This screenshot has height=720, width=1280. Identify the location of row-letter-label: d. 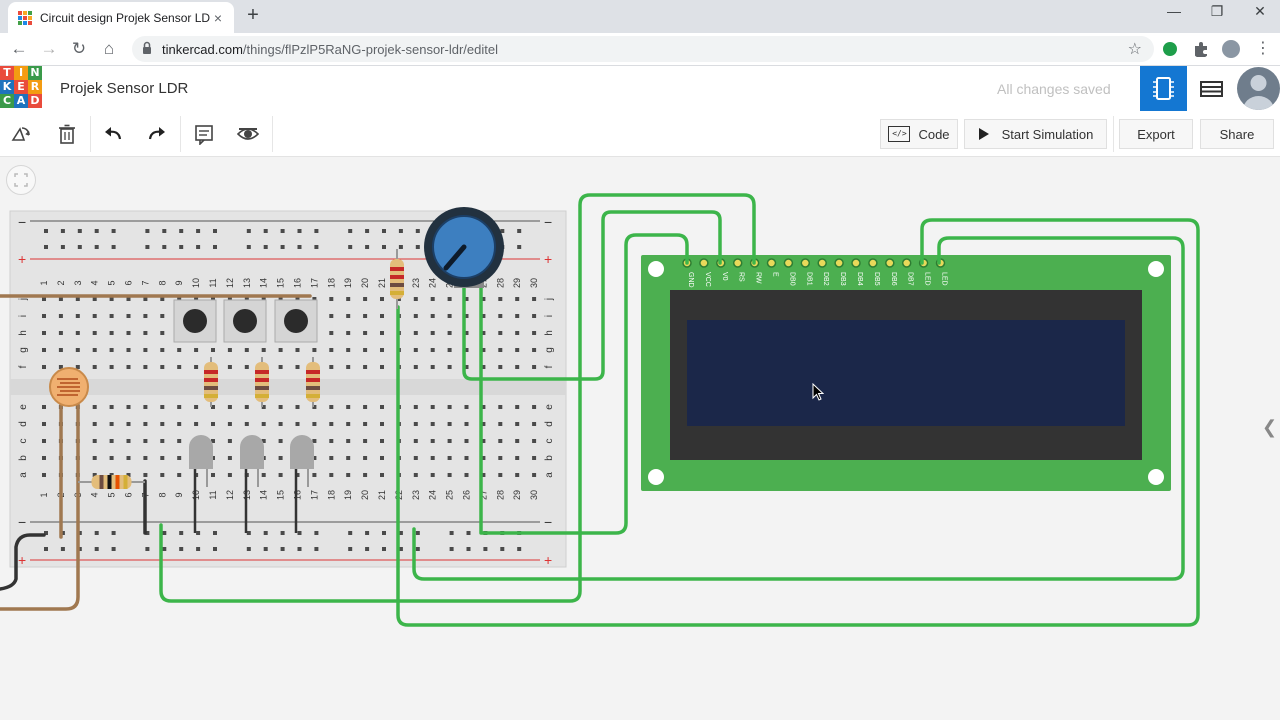
(549, 424).